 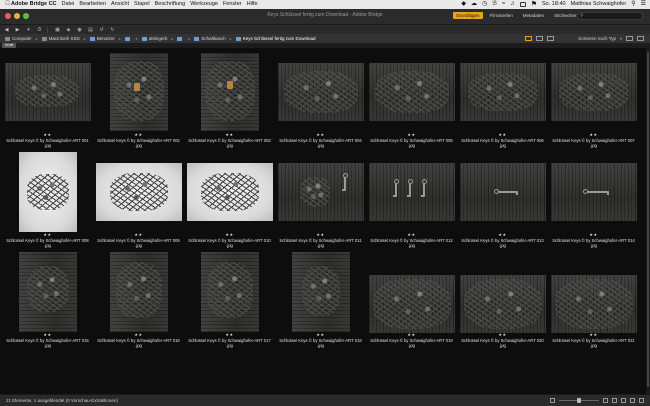 What do you see at coordinates (551, 38) in the screenshot?
I see `new-folder-icon` at bounding box center [551, 38].